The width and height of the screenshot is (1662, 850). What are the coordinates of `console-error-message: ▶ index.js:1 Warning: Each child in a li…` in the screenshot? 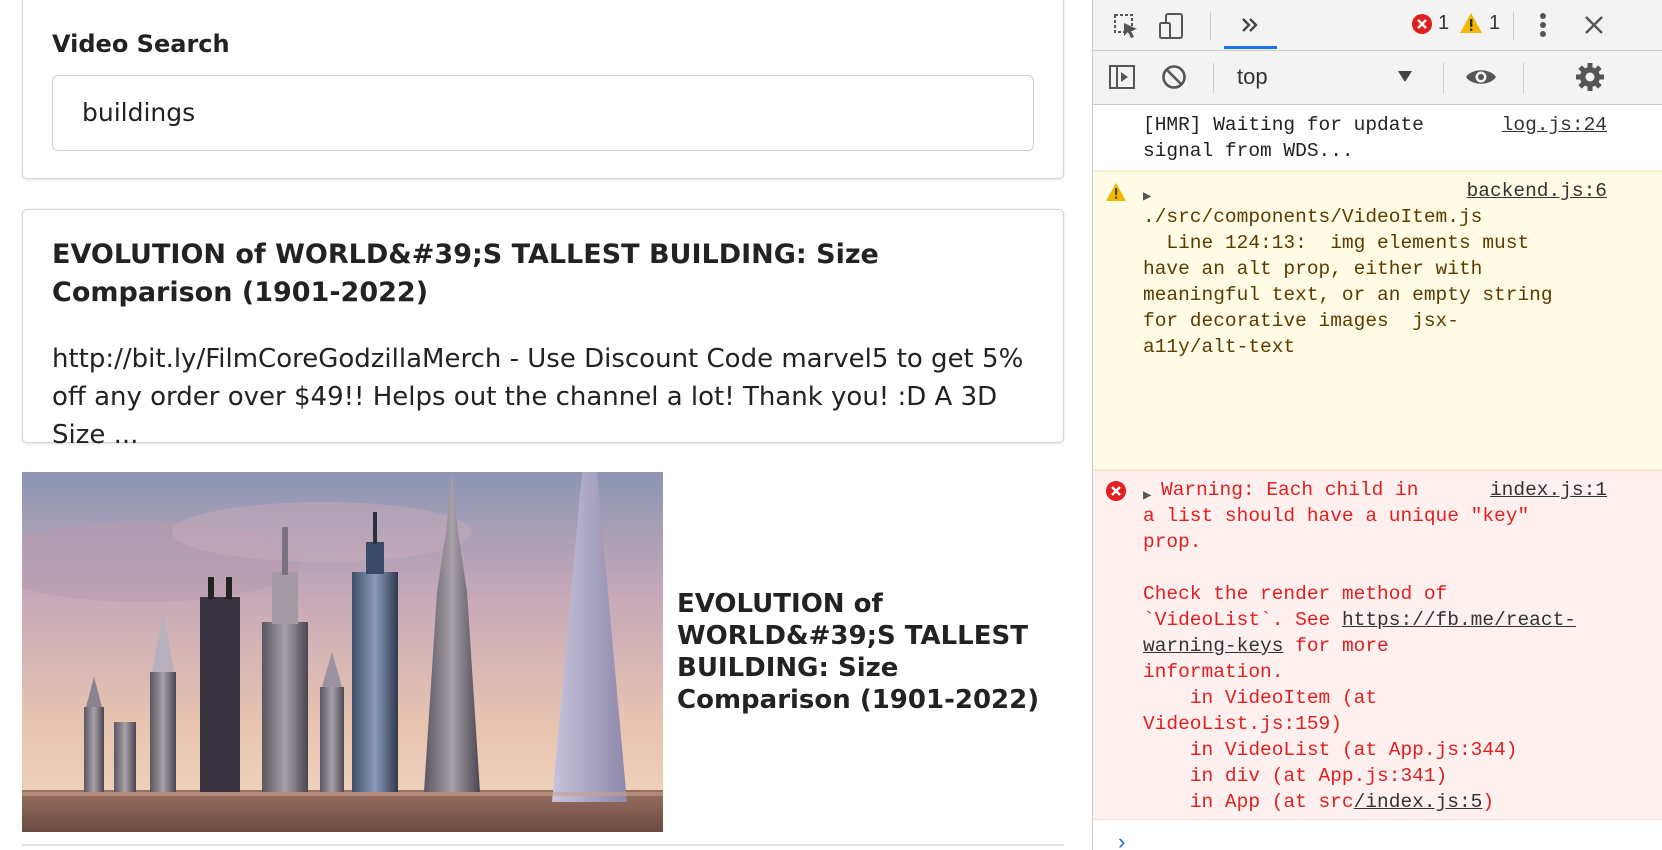 It's located at (1377, 645).